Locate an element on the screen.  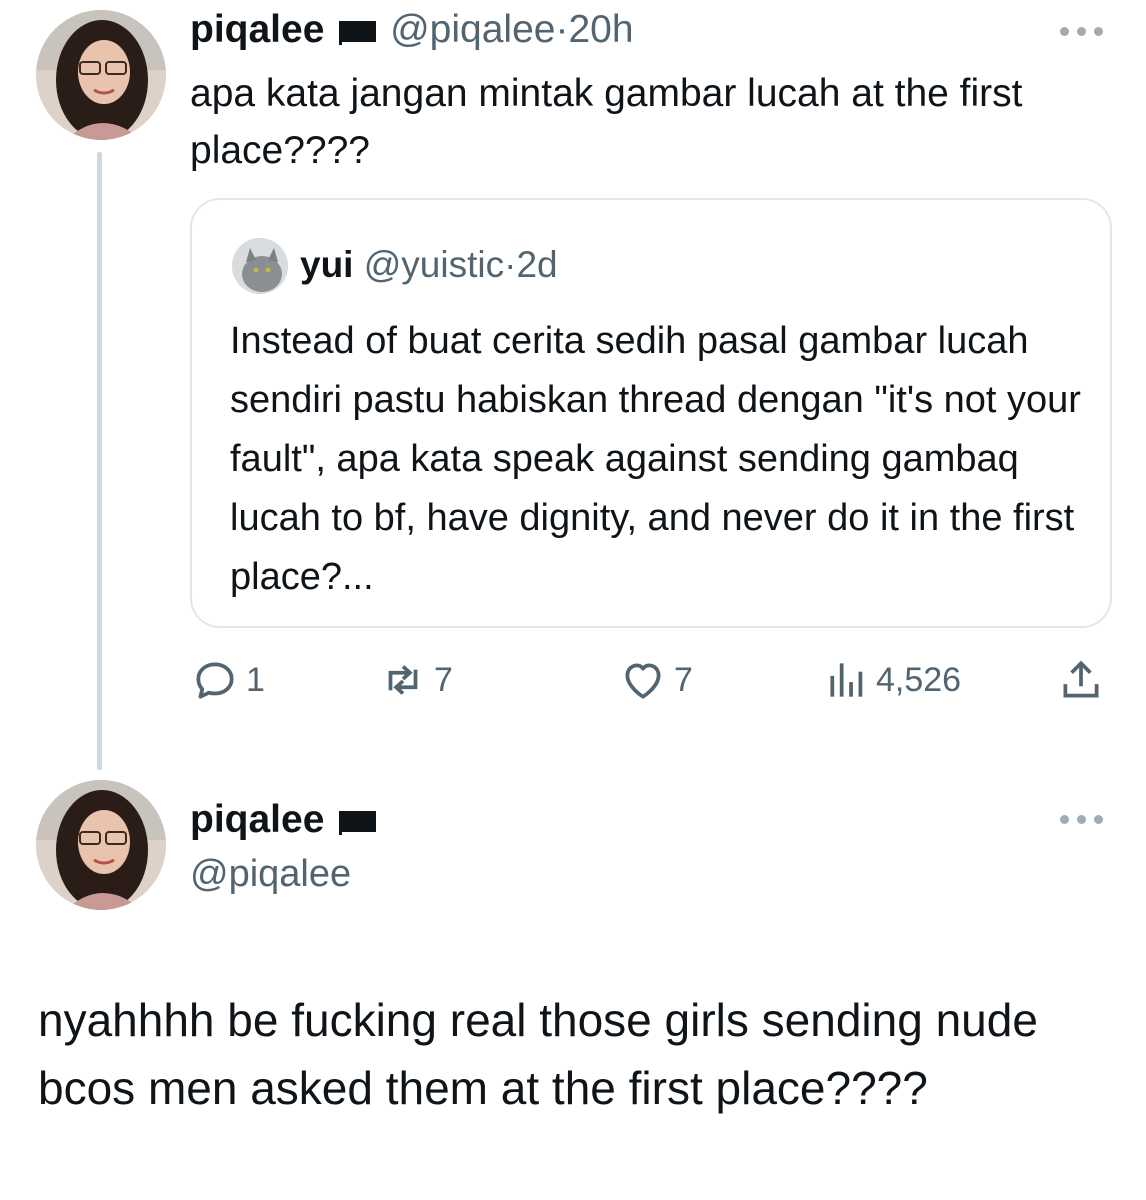
reply-author-name-row: piqalee is located at coordinates (284, 820).